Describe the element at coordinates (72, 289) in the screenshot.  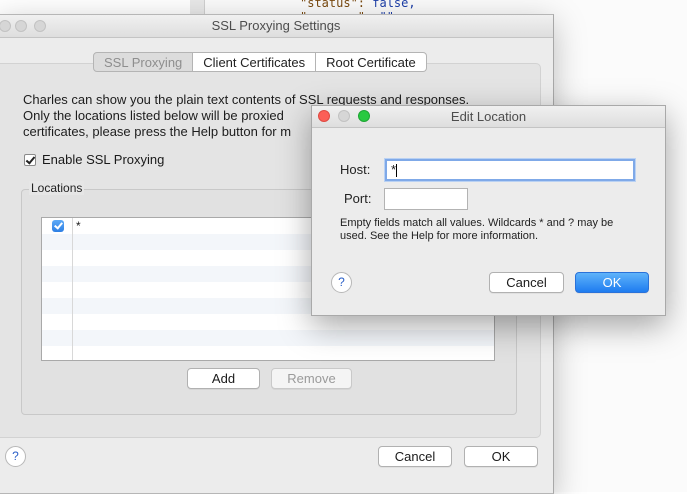
I see `column-divider` at that location.